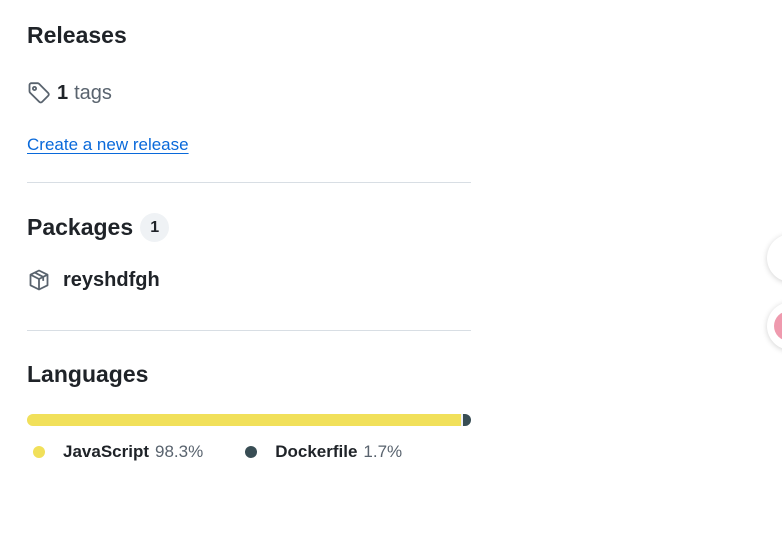 Image resolution: width=782 pixels, height=545 pixels. I want to click on package-icon, so click(39, 280).